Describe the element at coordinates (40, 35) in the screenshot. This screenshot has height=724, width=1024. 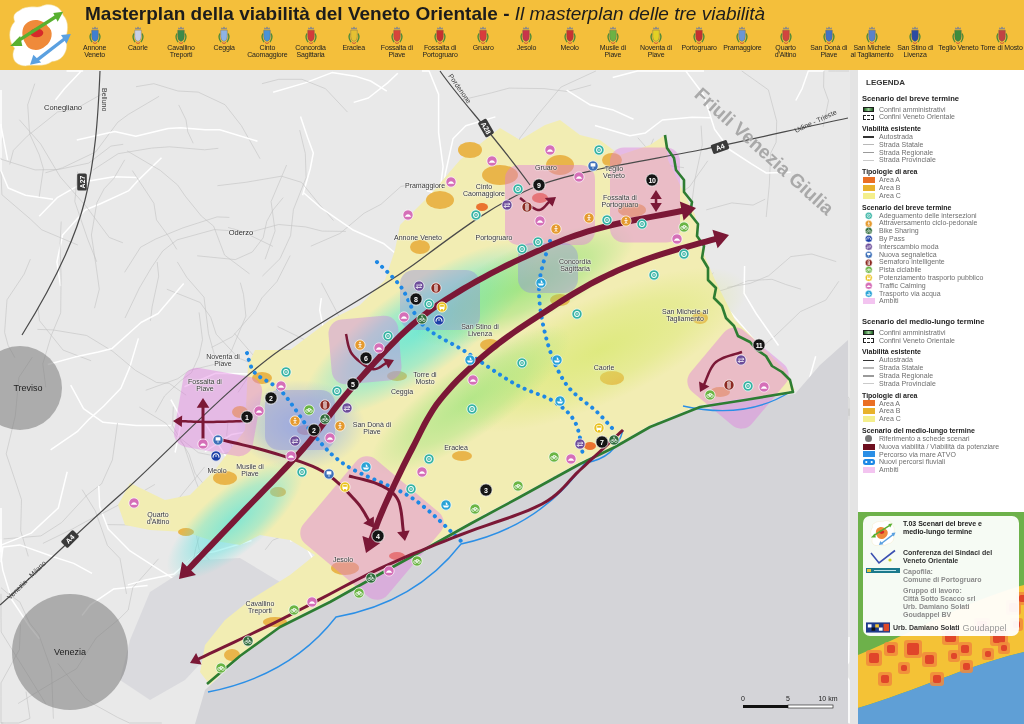
I see `logo-icon` at that location.